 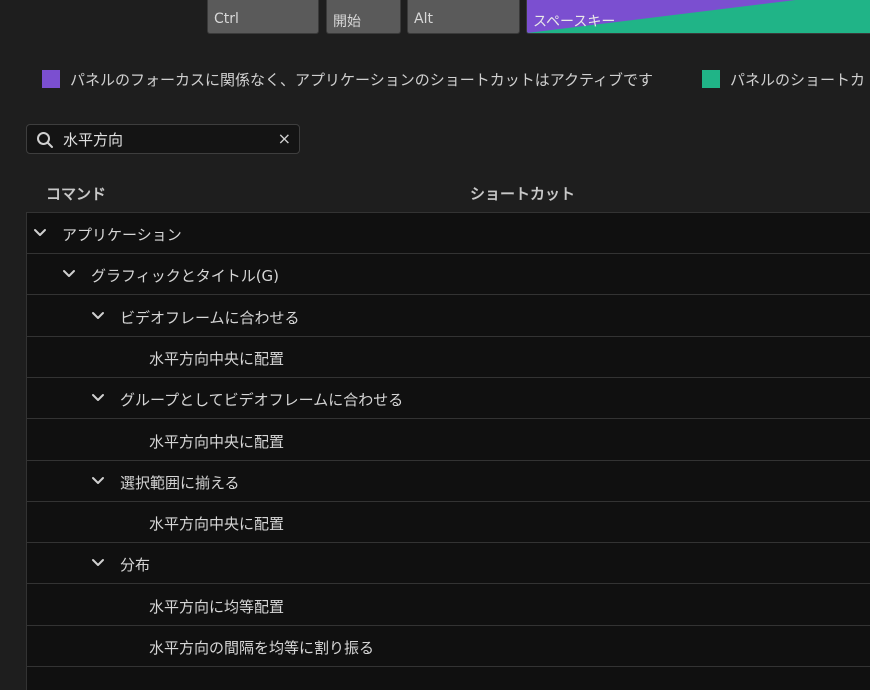 I want to click on tree-command-row: 水平方向に均等配置, so click(x=448, y=605).